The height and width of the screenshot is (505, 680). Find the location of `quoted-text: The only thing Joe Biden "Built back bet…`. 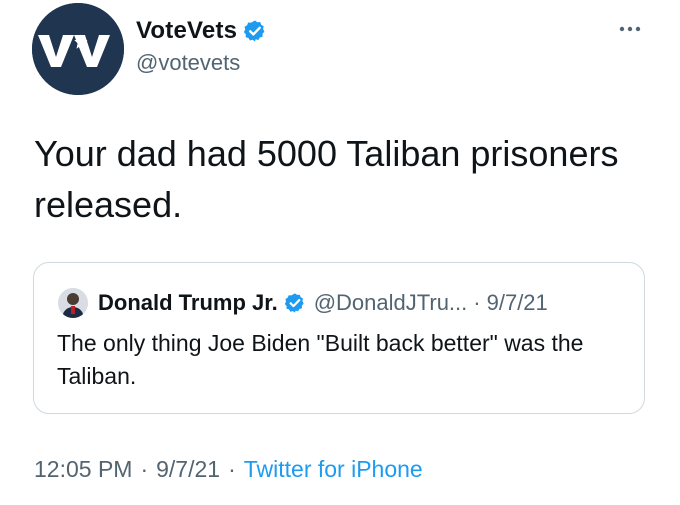

quoted-text: The only thing Joe Biden "Built back bet… is located at coordinates (320, 359).